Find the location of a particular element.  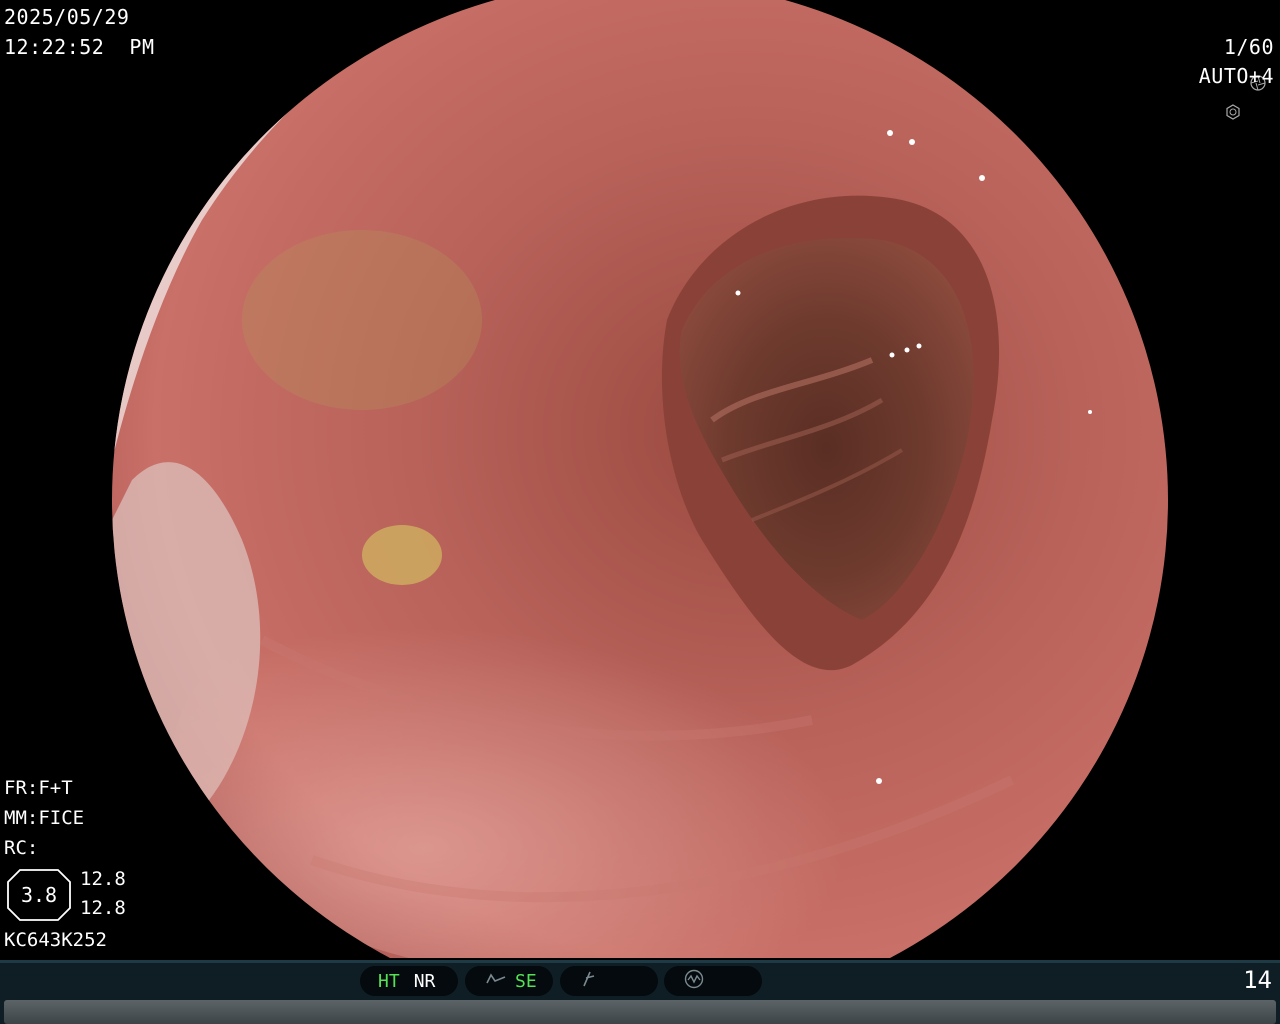

iris-value: AUTO+4 is located at coordinates (1236, 76).